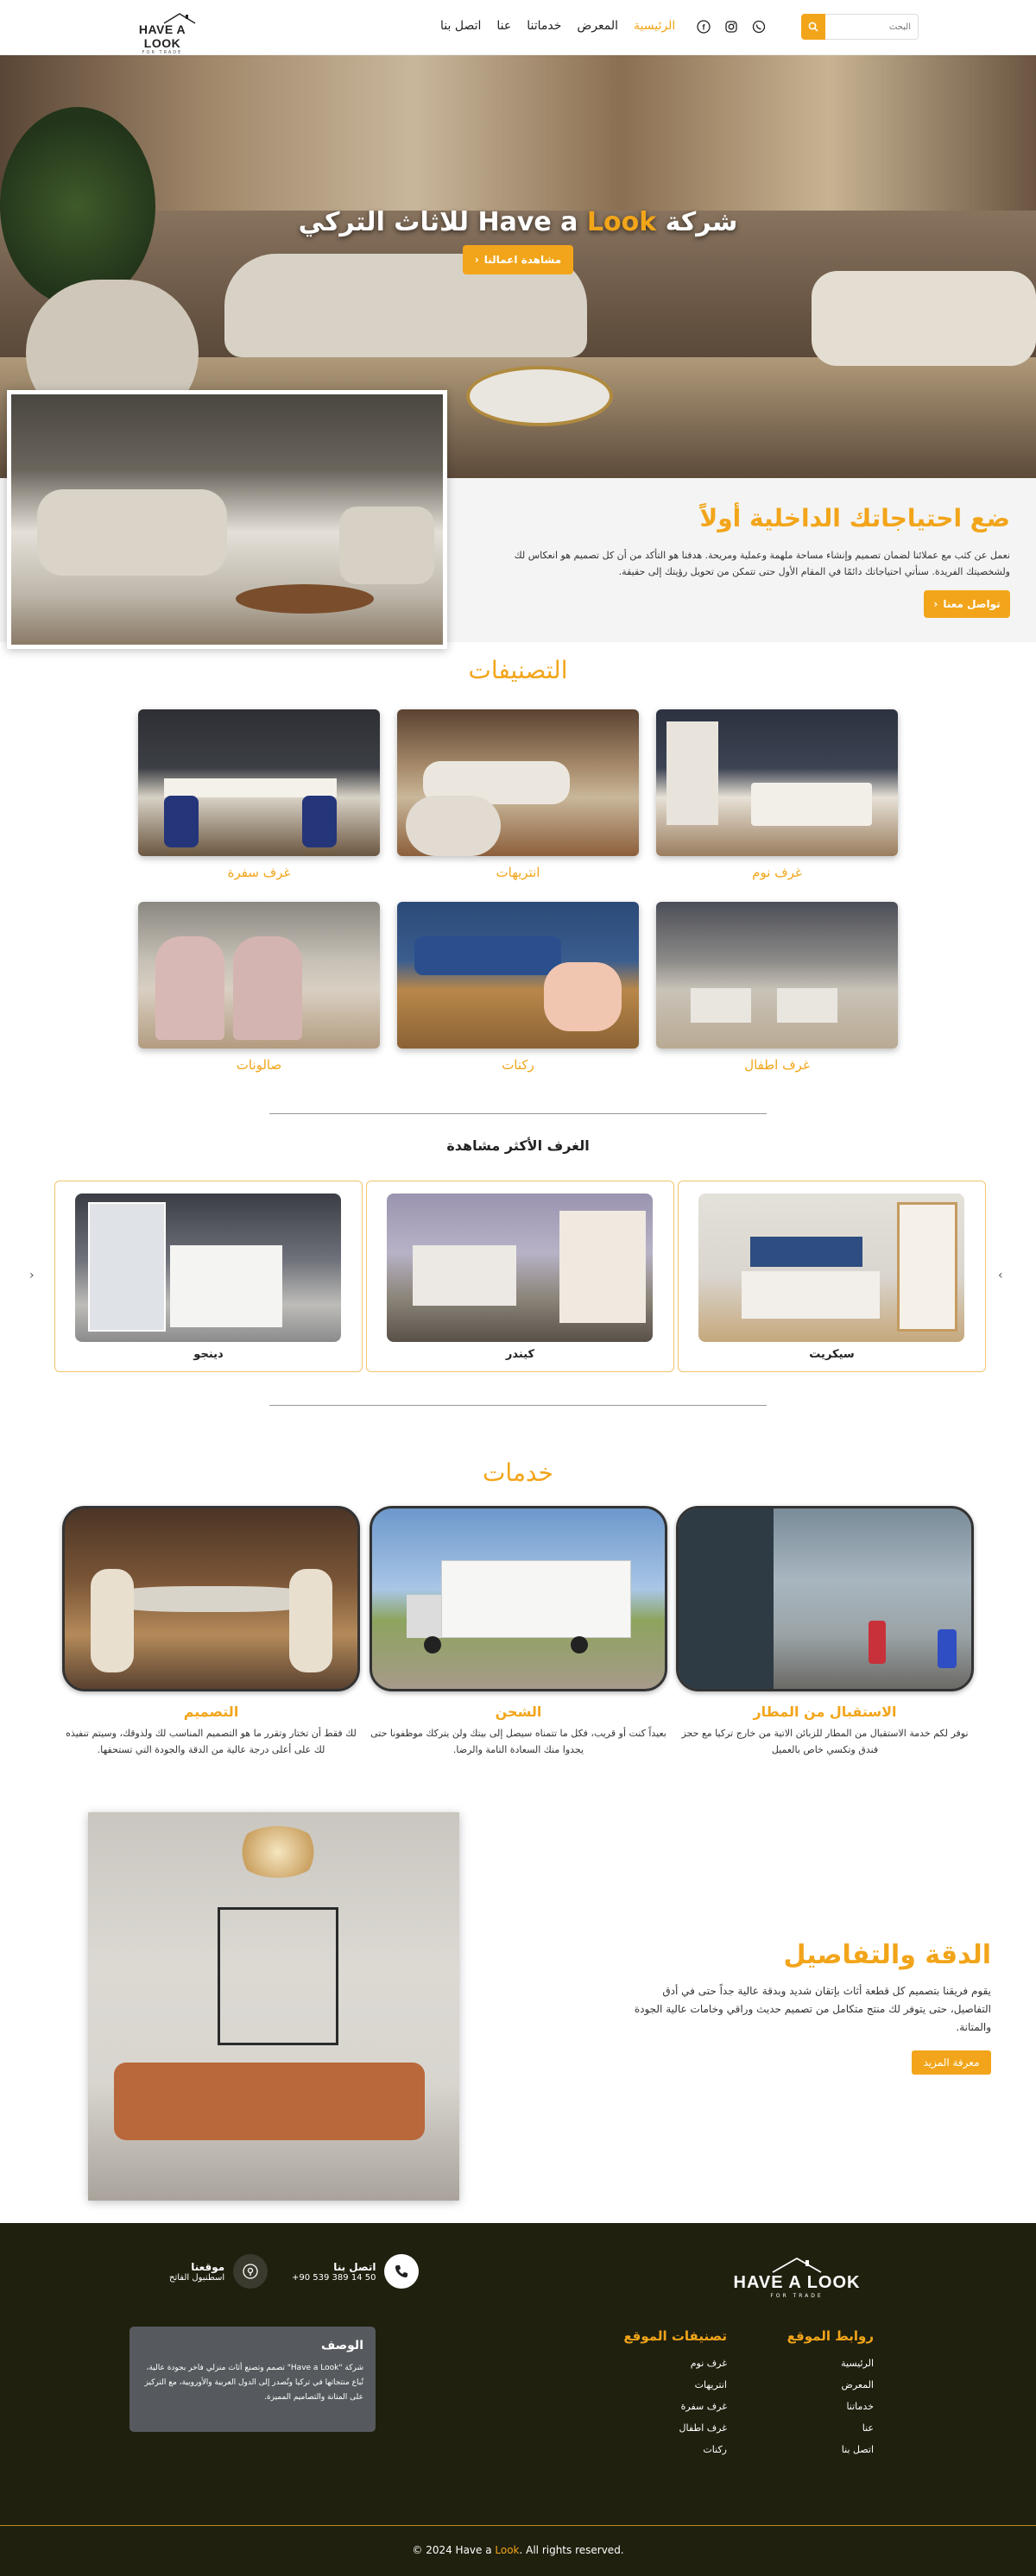 This screenshot has height=2576, width=1036. I want to click on room-name: سيكريت, so click(832, 1354).